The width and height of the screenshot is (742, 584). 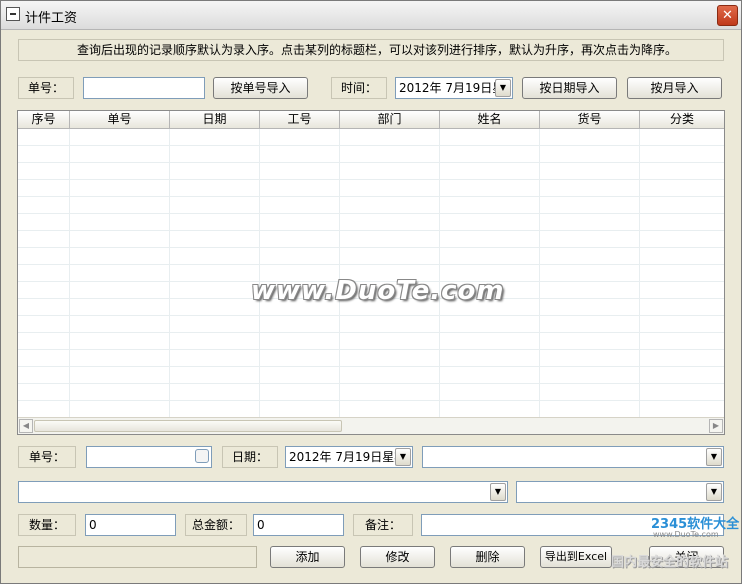 What do you see at coordinates (144, 88) in the screenshot?
I see `search-order-input` at bounding box center [144, 88].